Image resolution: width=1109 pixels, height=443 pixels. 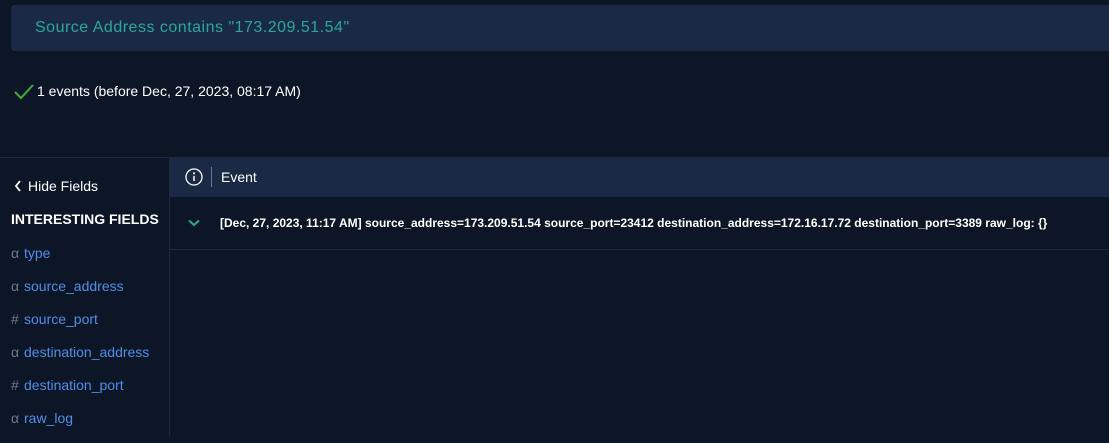 What do you see at coordinates (87, 352) in the screenshot?
I see `field-name: destination_address` at bounding box center [87, 352].